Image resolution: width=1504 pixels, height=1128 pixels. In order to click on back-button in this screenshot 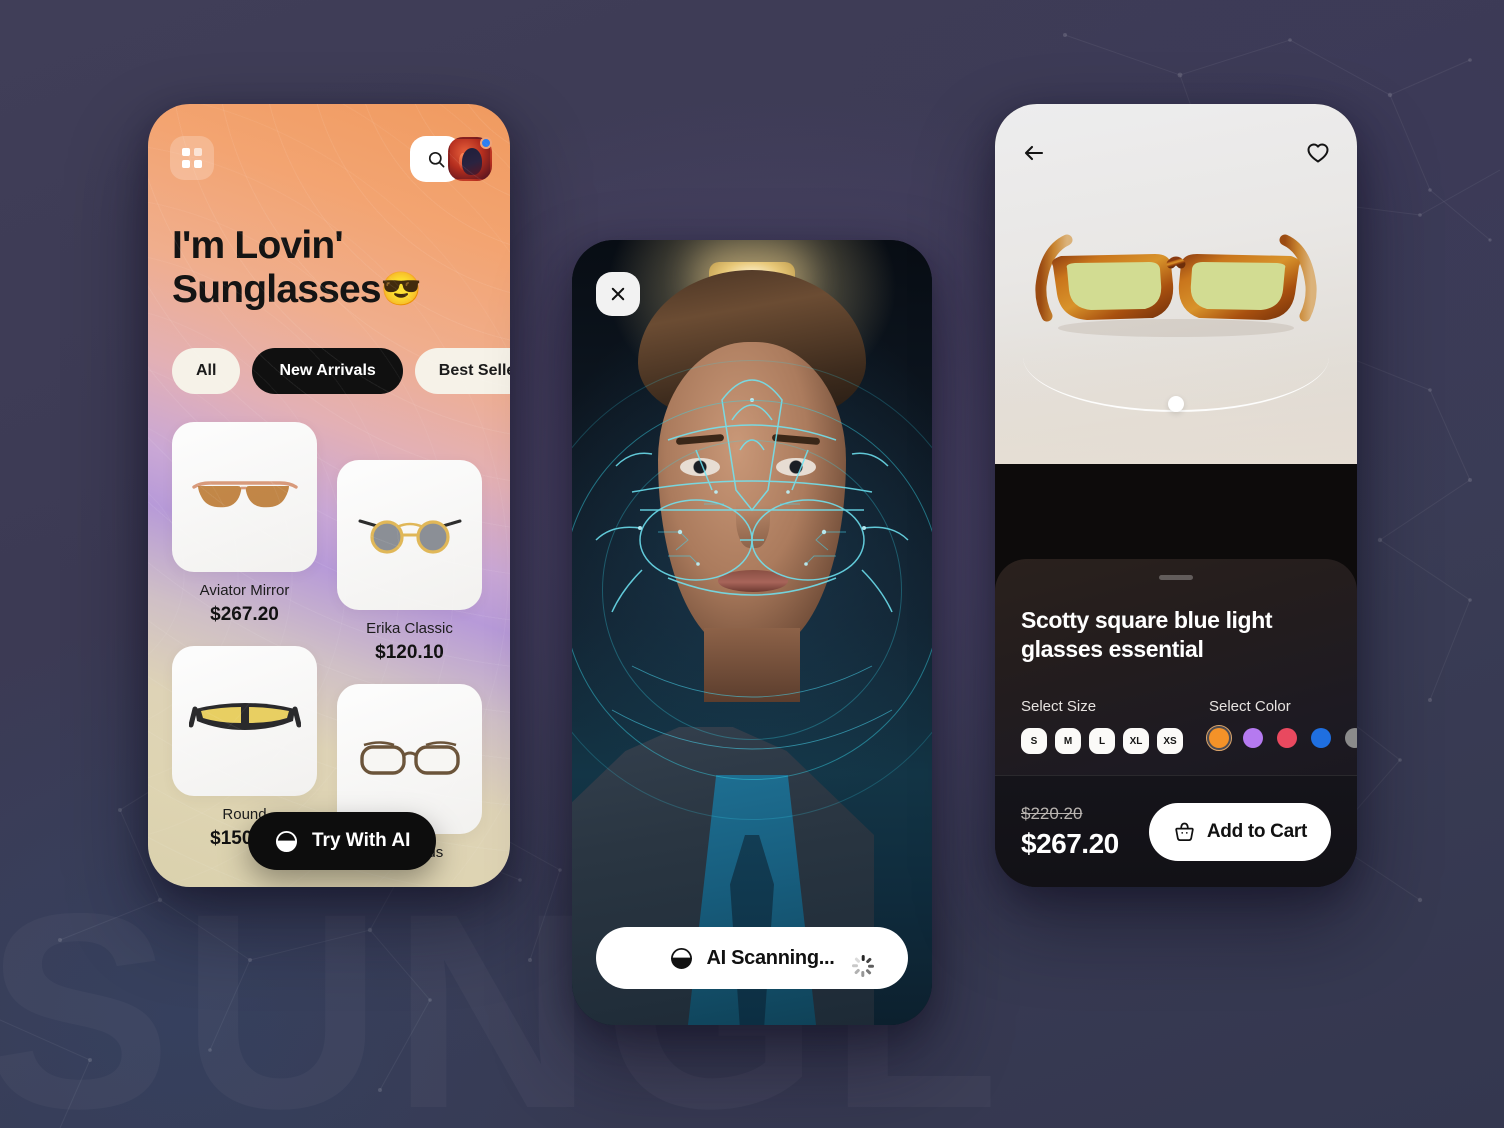, I will do `click(1034, 153)`.